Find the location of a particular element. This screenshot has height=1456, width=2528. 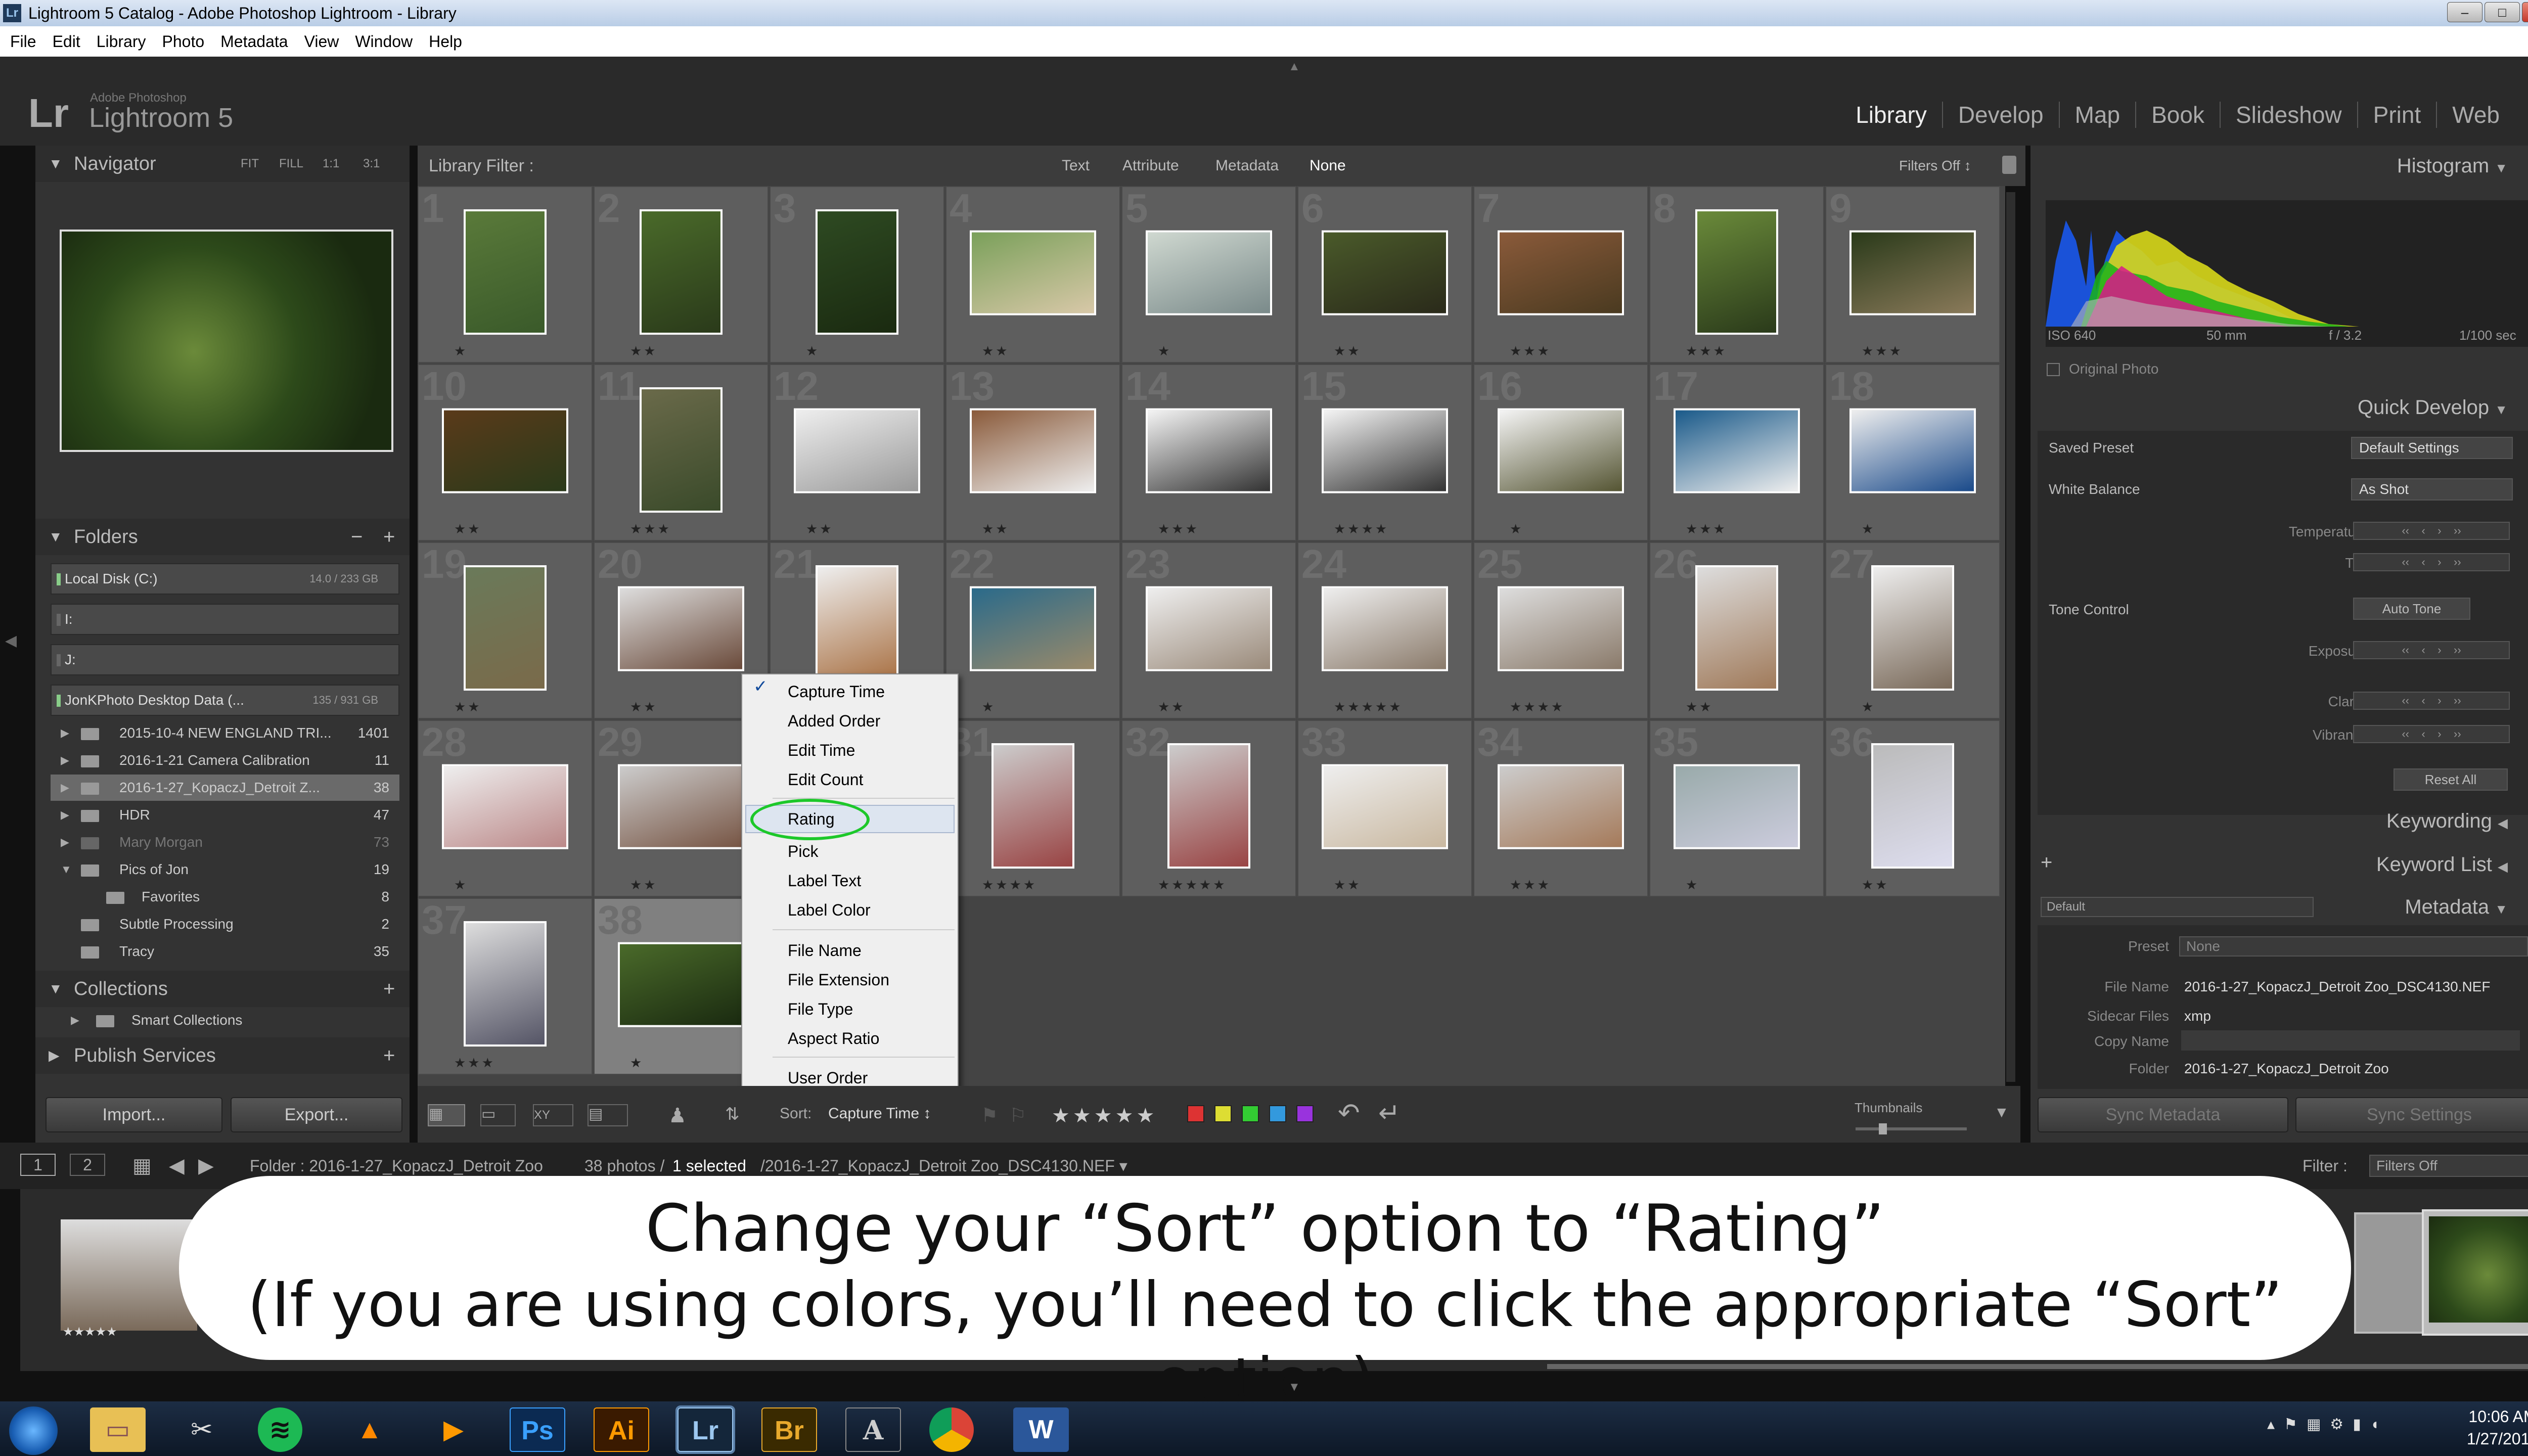

color-label-purple is located at coordinates (1305, 1113).